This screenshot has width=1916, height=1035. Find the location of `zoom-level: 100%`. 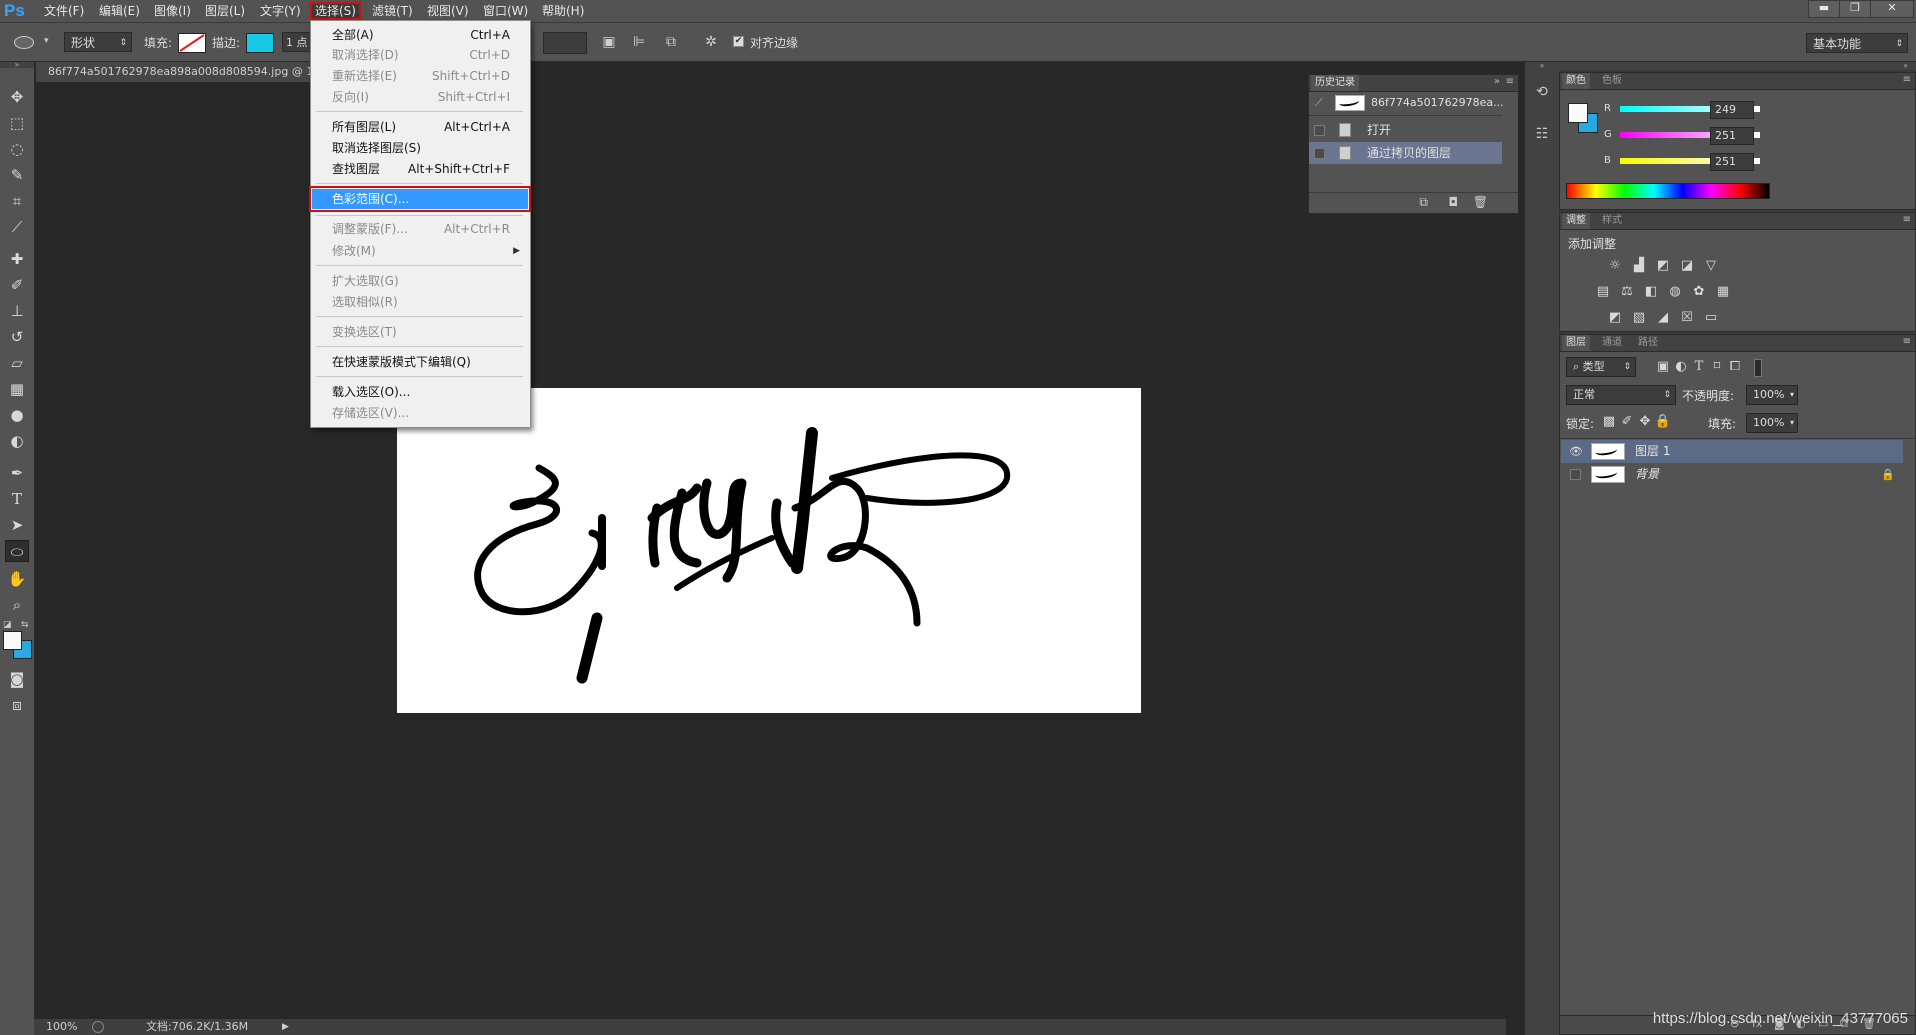

zoom-level: 100% is located at coordinates (61, 1027).